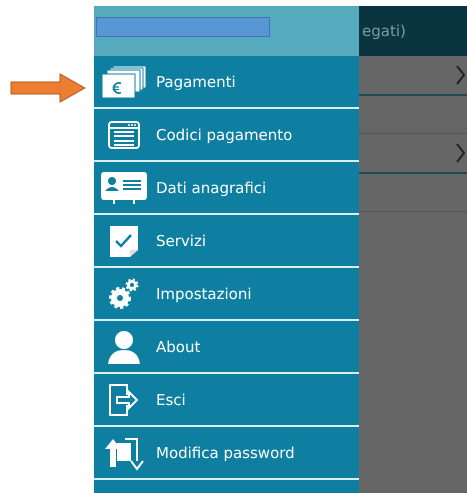  Describe the element at coordinates (48, 88) in the screenshot. I see `arrow-icon` at that location.